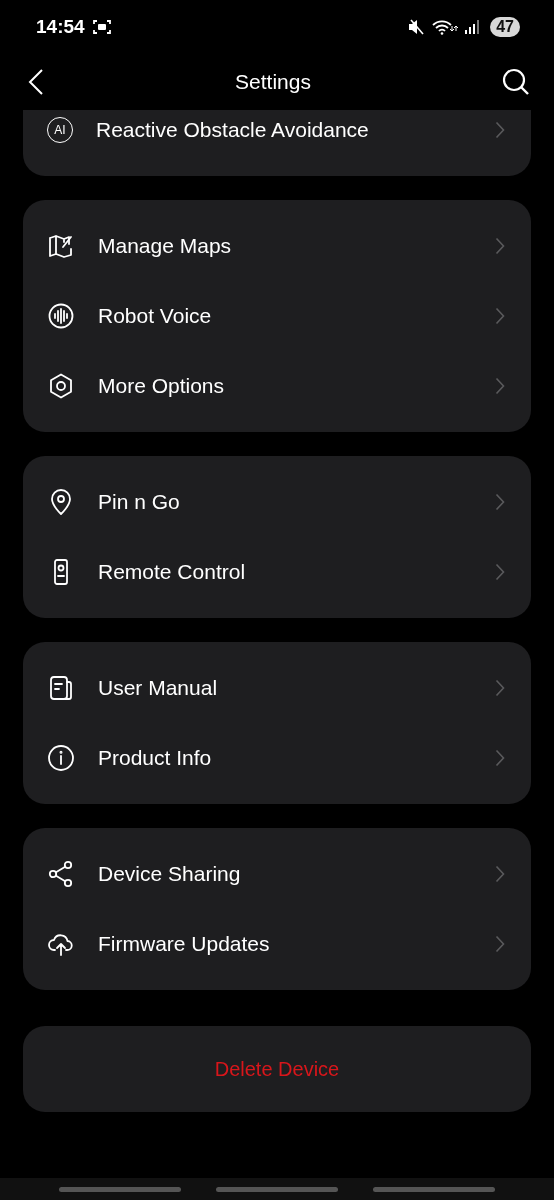 The image size is (554, 1200). Describe the element at coordinates (277, 246) in the screenshot. I see `settings-item: Manage Maps` at that location.